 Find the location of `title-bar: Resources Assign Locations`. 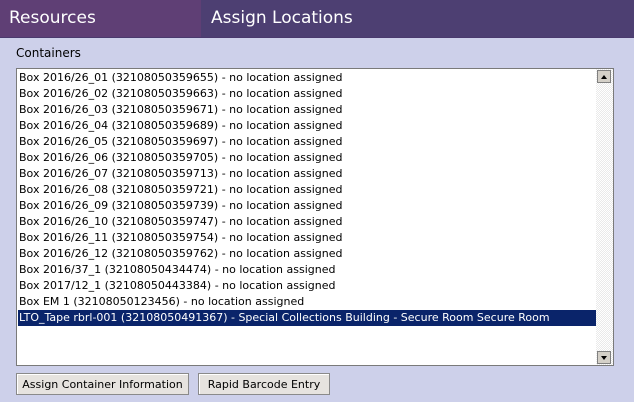

title-bar: Resources Assign Locations is located at coordinates (317, 19).